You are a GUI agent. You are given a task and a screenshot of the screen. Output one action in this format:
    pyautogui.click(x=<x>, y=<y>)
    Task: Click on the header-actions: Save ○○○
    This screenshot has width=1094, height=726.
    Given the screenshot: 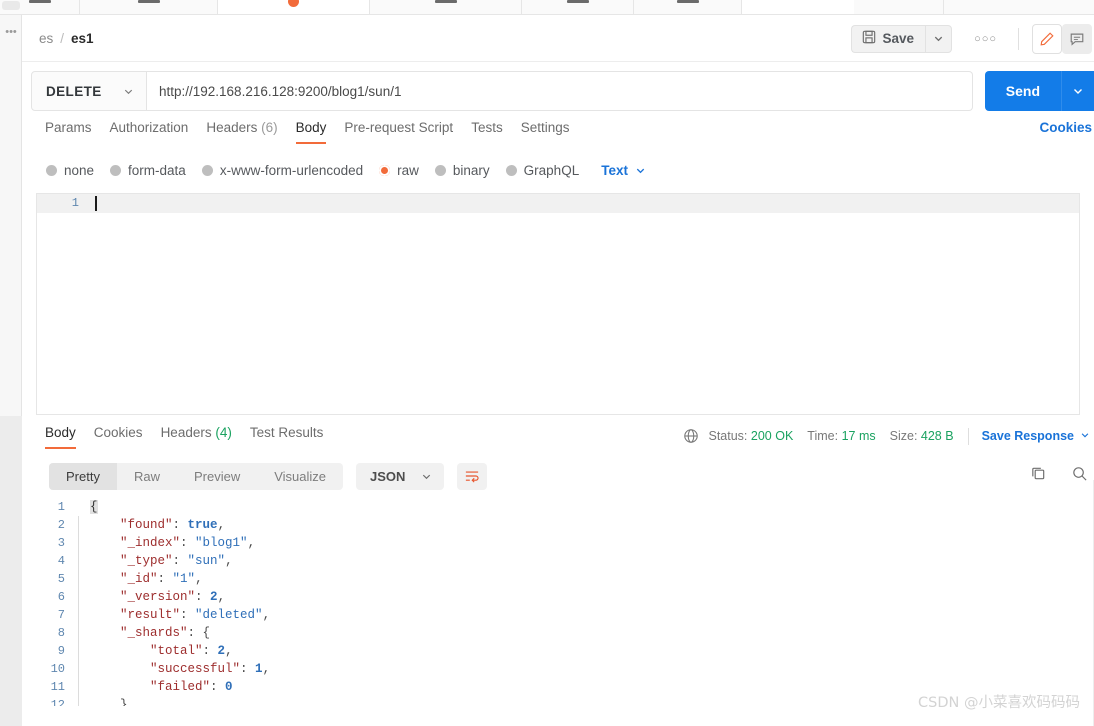 What is the action you would take?
    pyautogui.click(x=972, y=38)
    